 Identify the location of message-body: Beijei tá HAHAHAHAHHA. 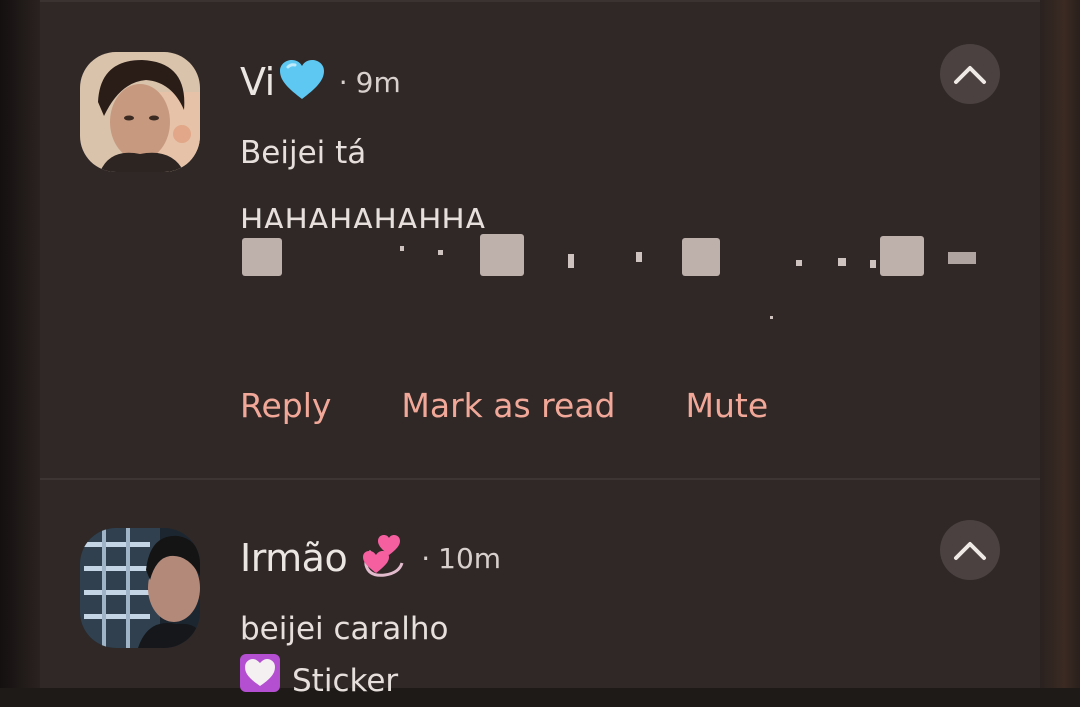
(363, 178).